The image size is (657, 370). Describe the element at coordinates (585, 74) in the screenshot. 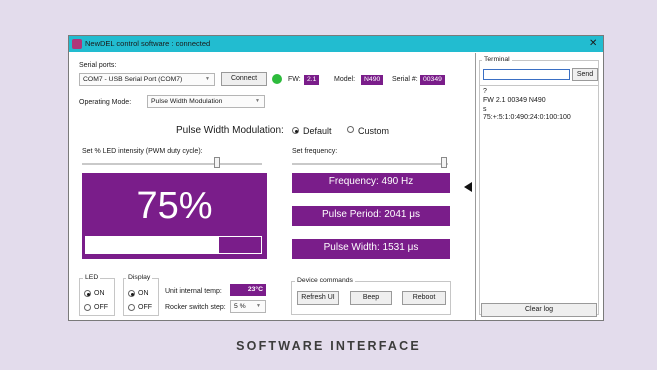

I see `send-button: Send` at that location.